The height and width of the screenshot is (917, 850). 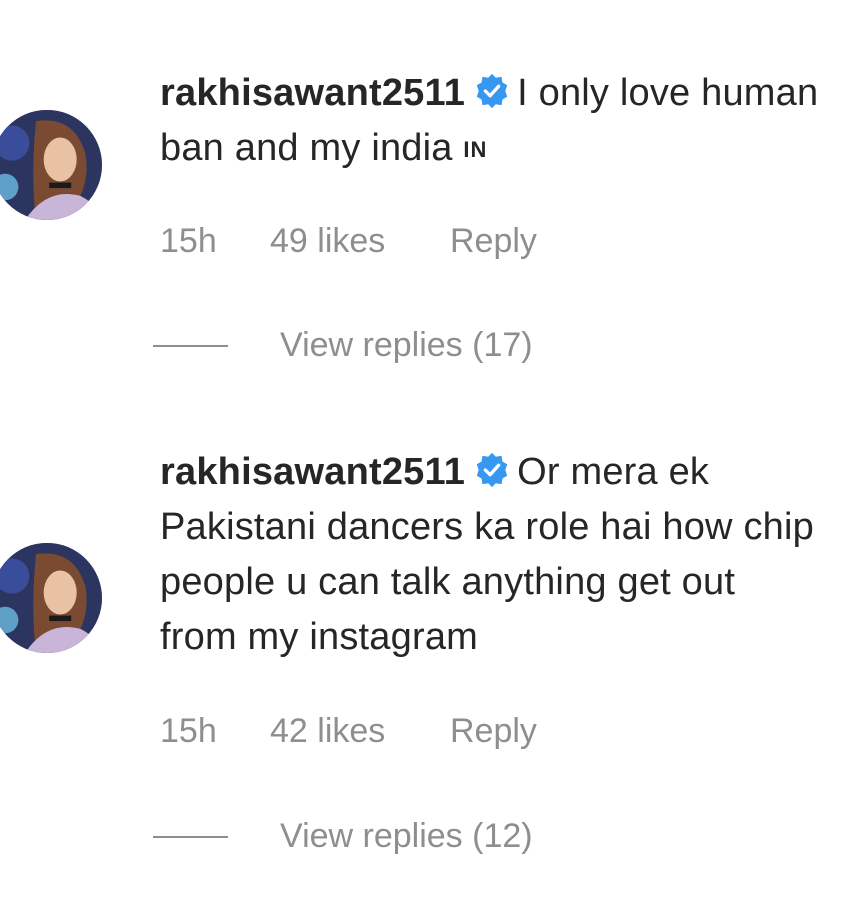 I want to click on view-replies-button: View replies (17), so click(x=343, y=345).